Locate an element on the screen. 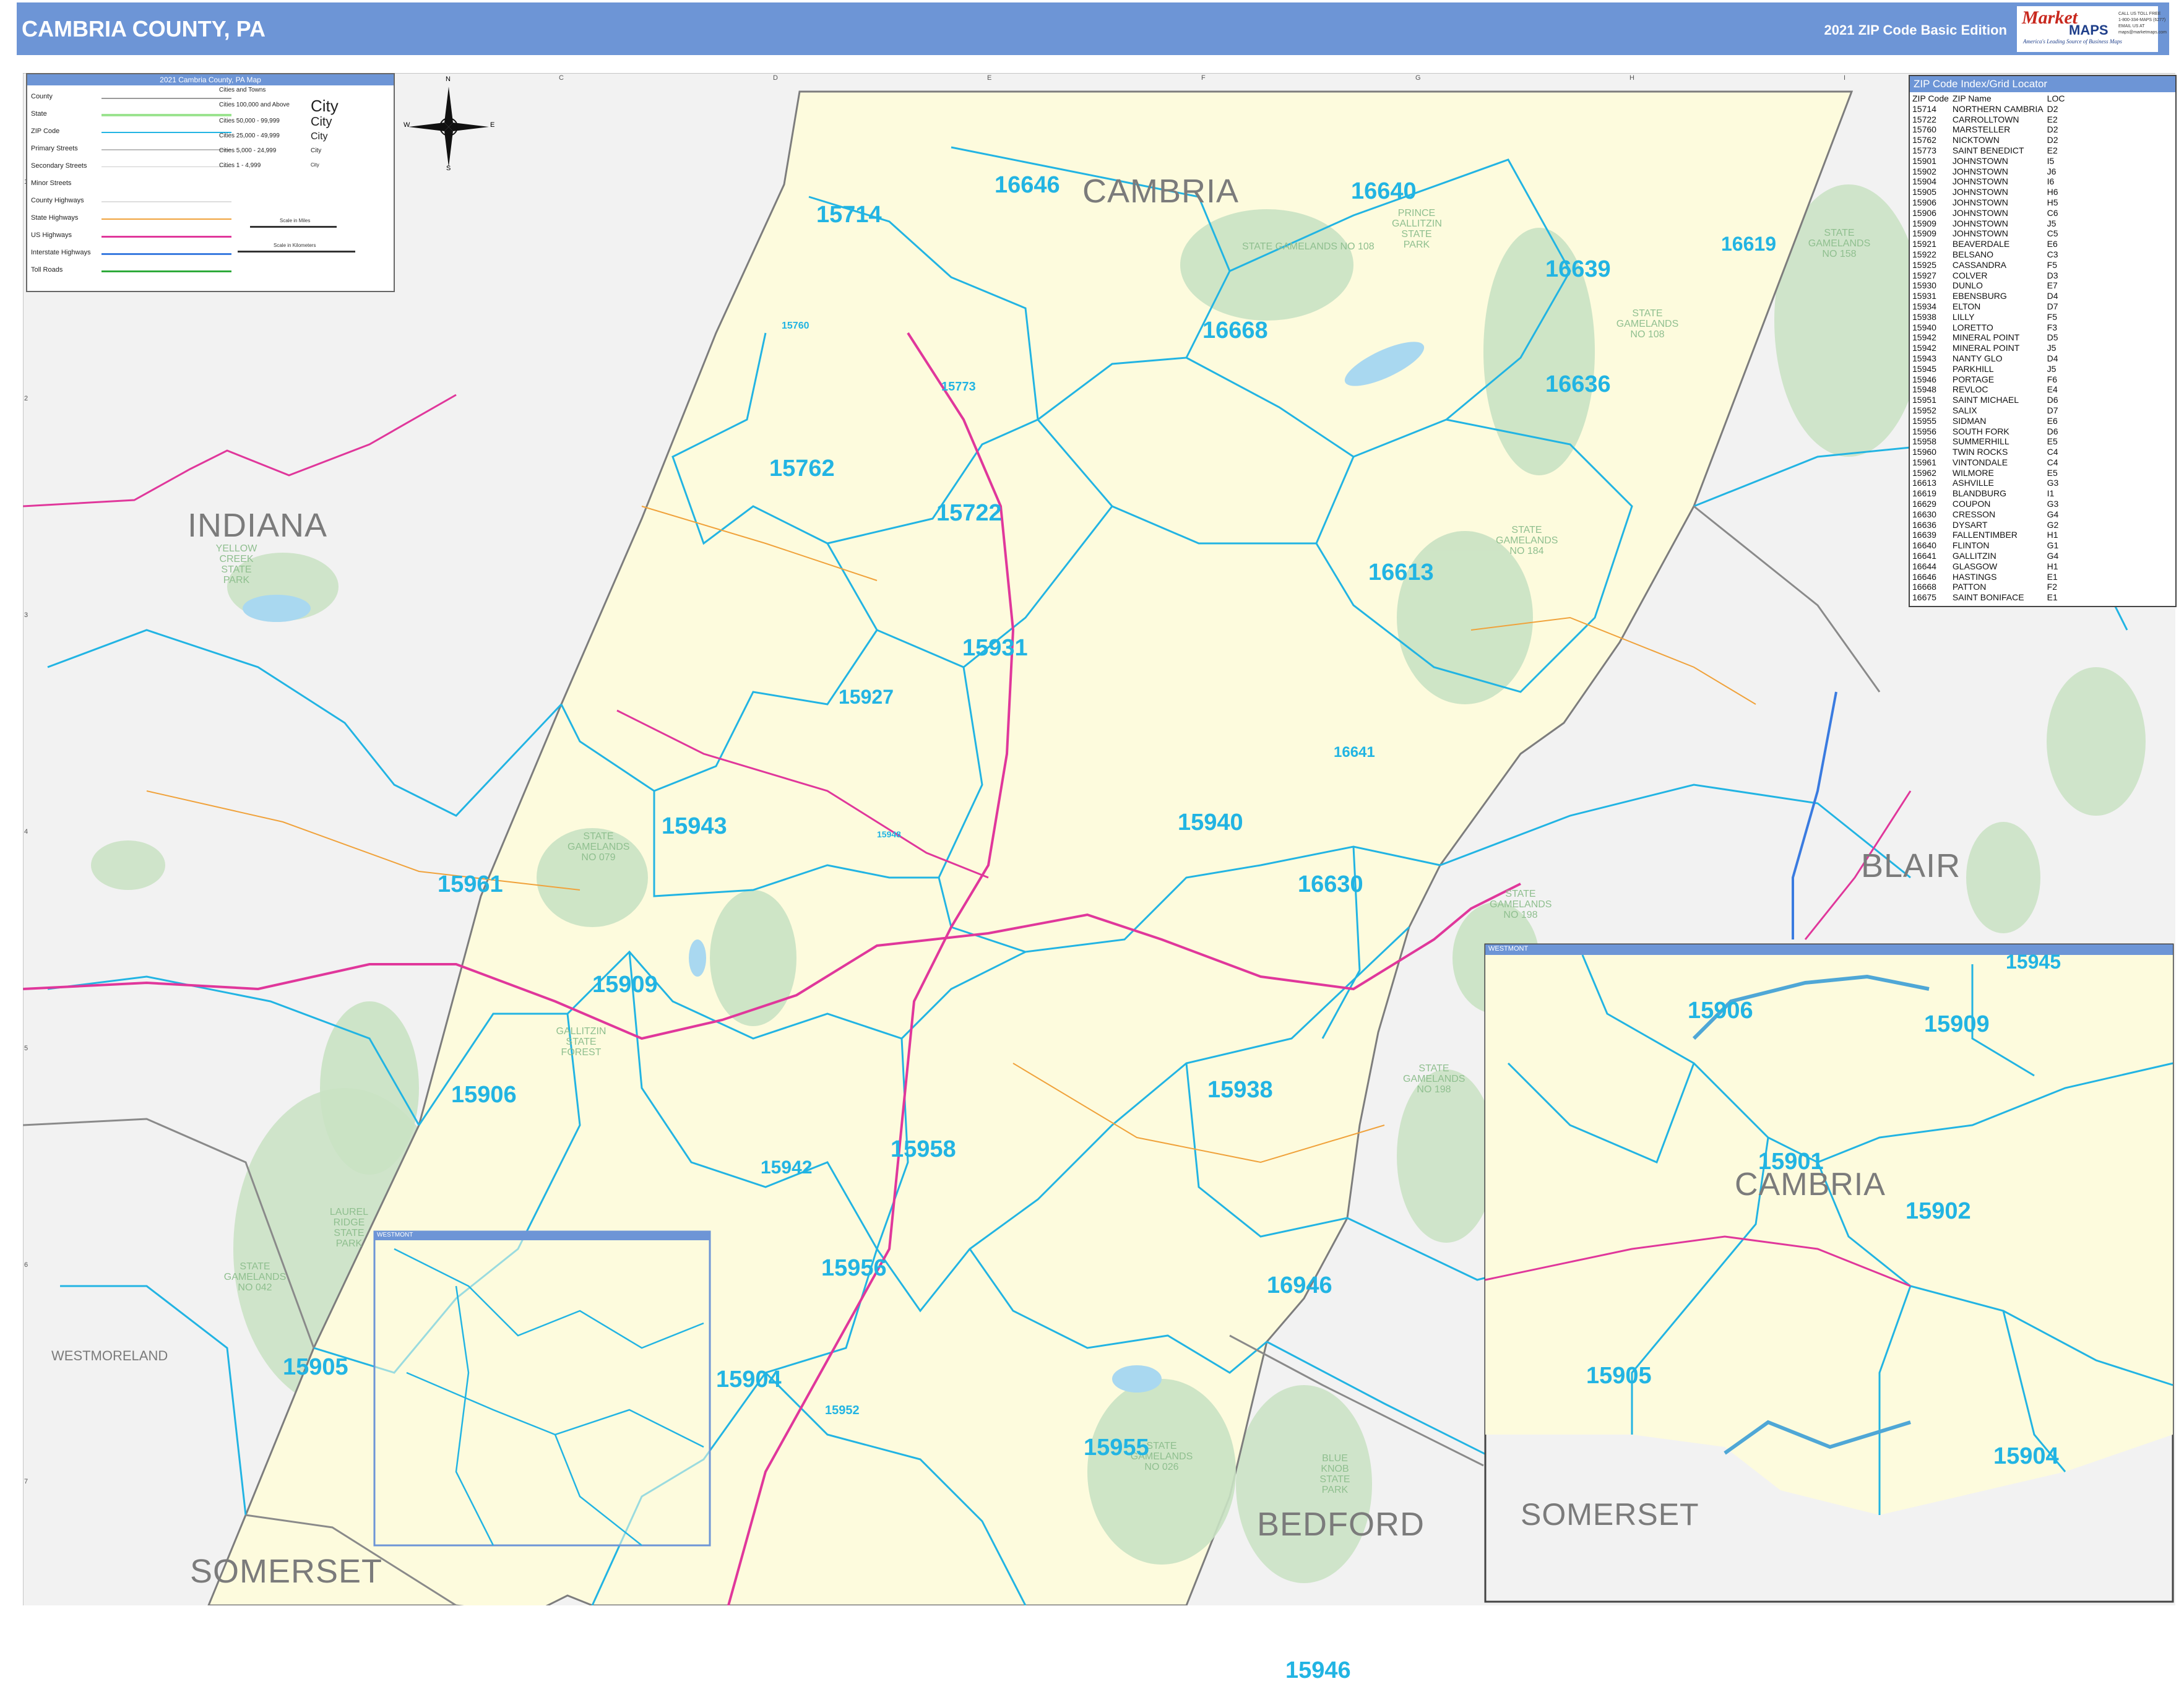 The width and height of the screenshot is (2184, 1684). zip-loc-cell: E6 is located at coordinates (2052, 244).